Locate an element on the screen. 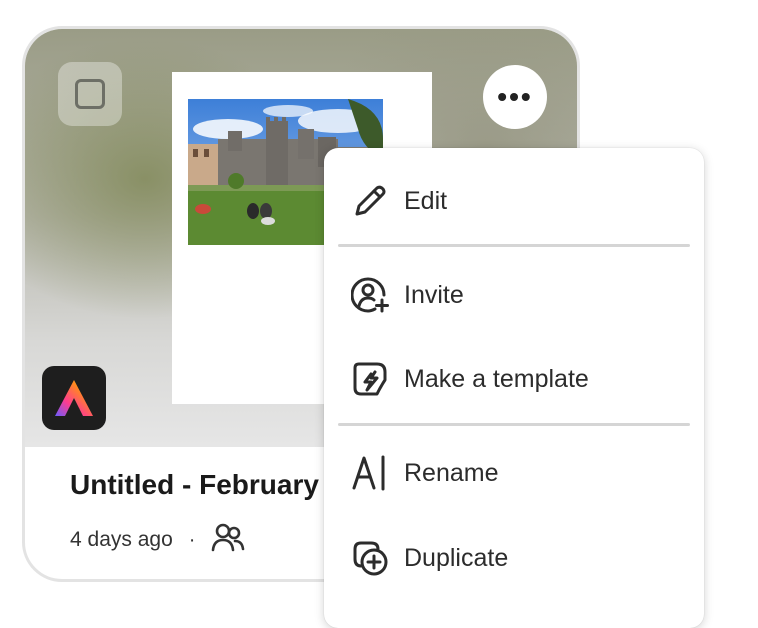 The width and height of the screenshot is (758, 628). document-meta: 4 days ago · is located at coordinates (157, 540).